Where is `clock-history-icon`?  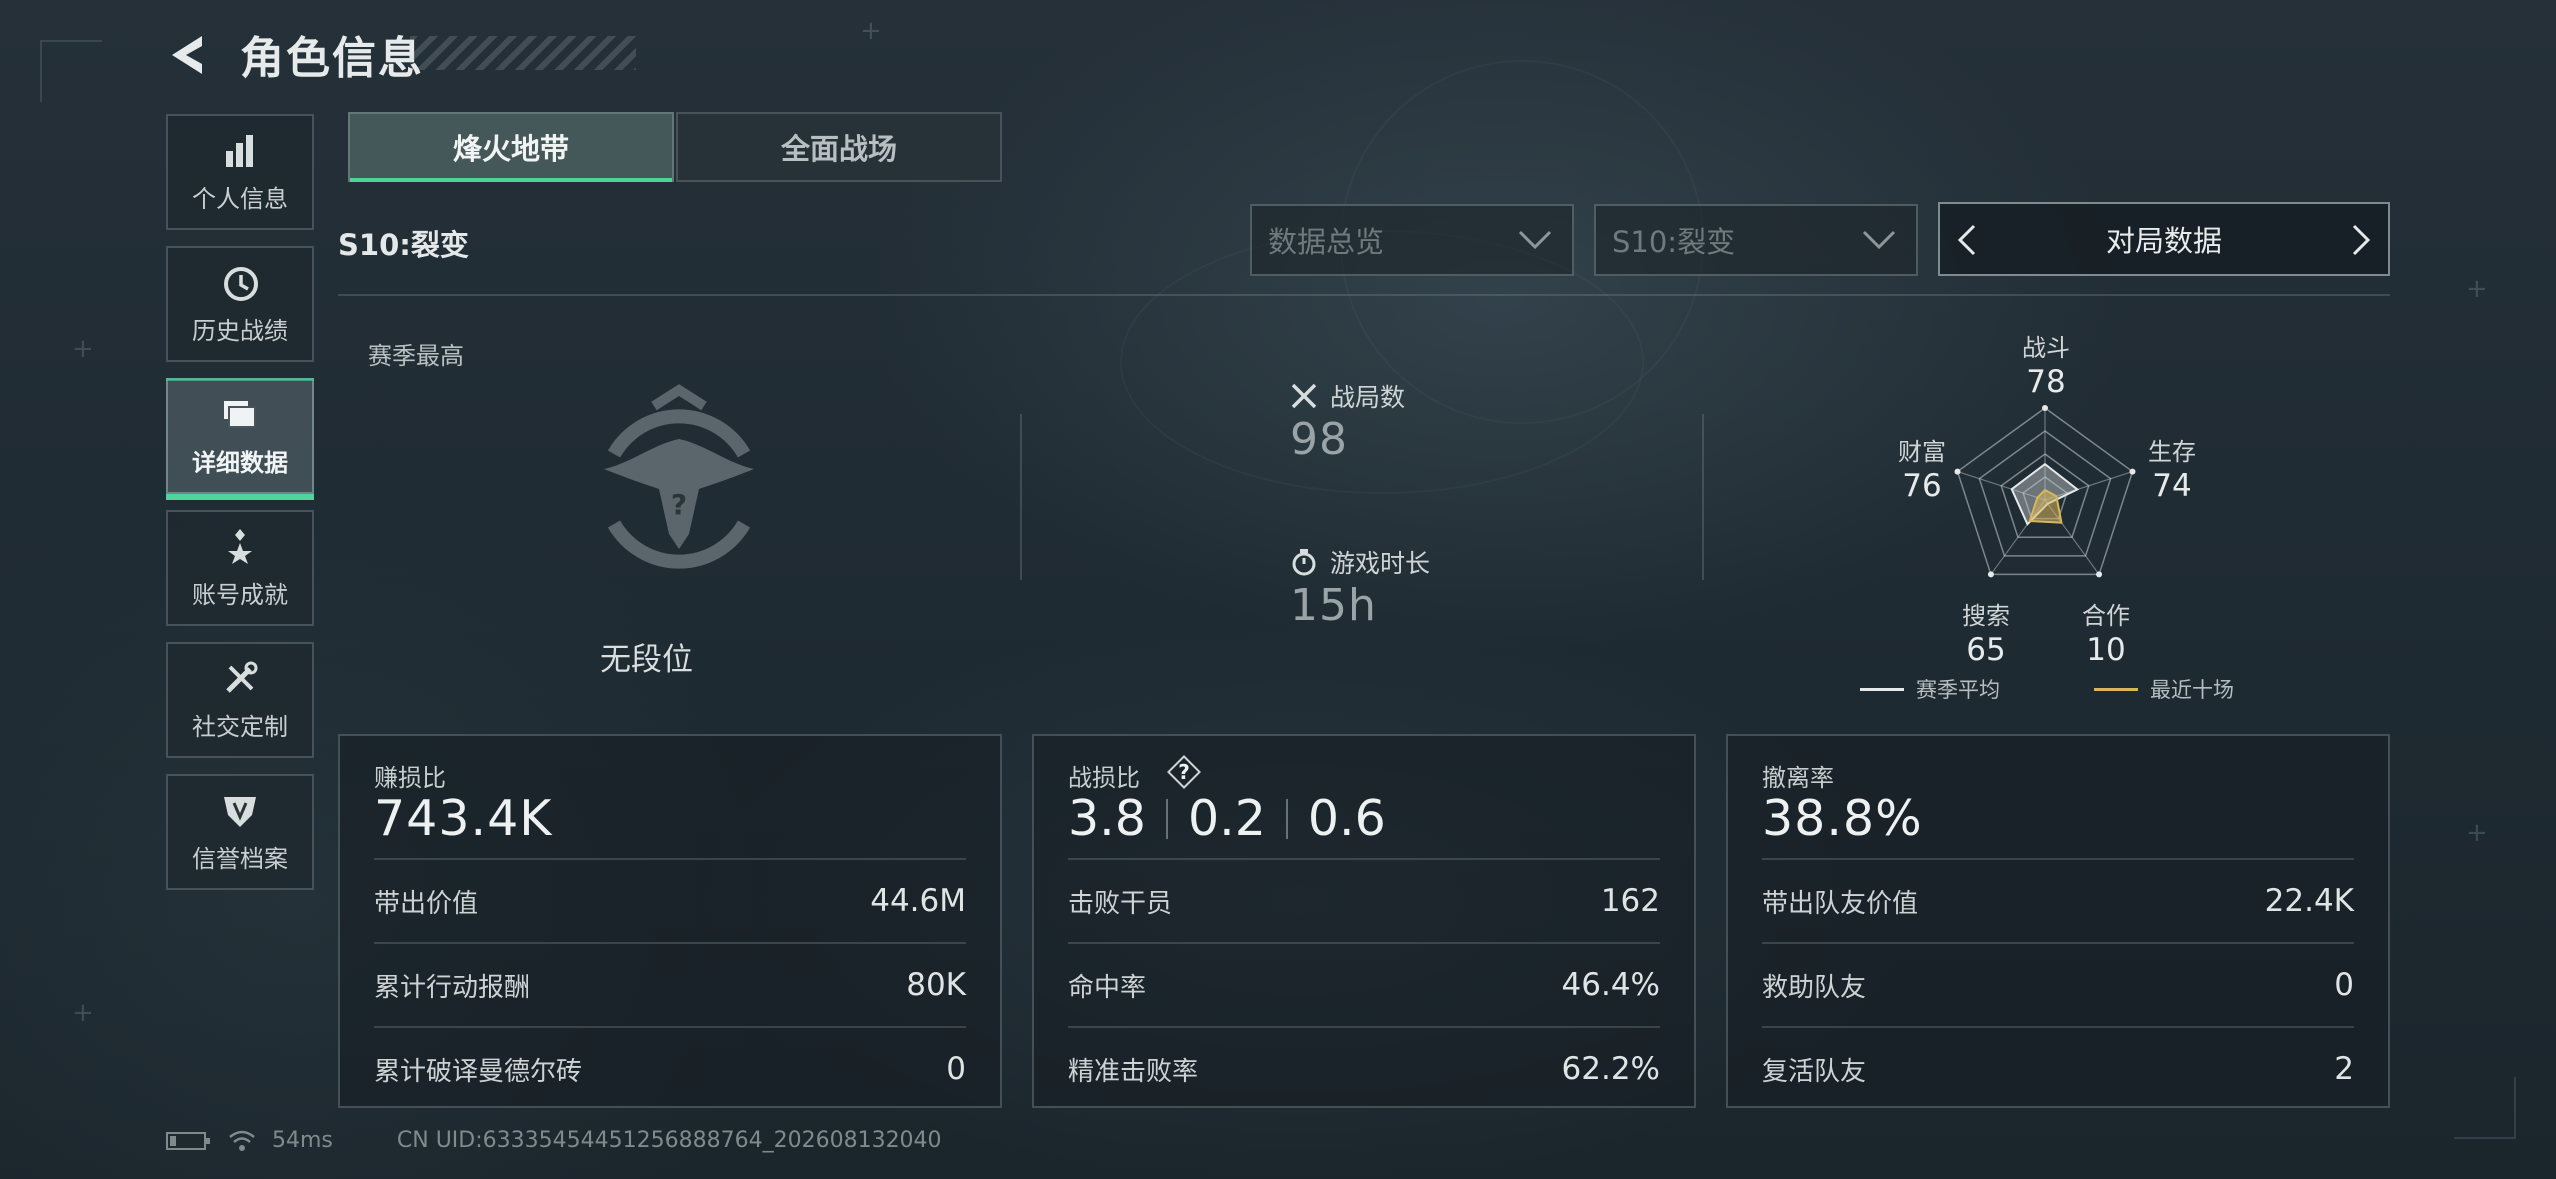 clock-history-icon is located at coordinates (241, 283).